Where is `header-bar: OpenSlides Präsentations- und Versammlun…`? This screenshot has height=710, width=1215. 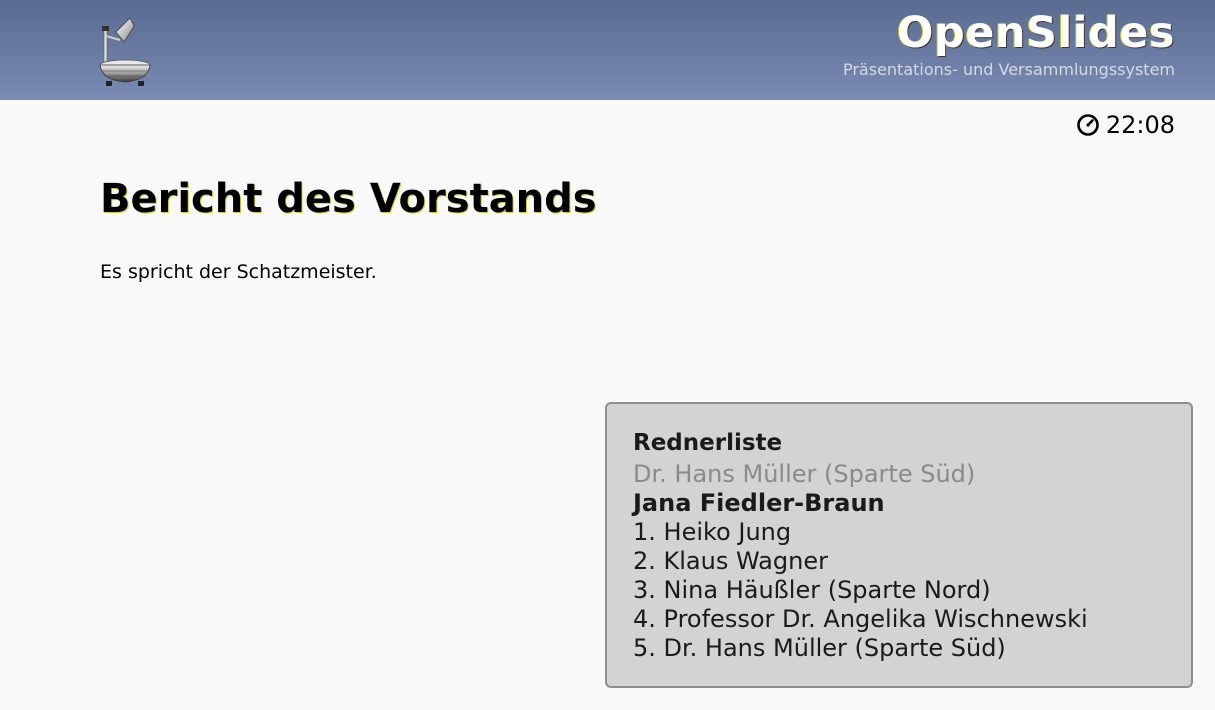 header-bar: OpenSlides Präsentations- und Versammlun… is located at coordinates (607, 50).